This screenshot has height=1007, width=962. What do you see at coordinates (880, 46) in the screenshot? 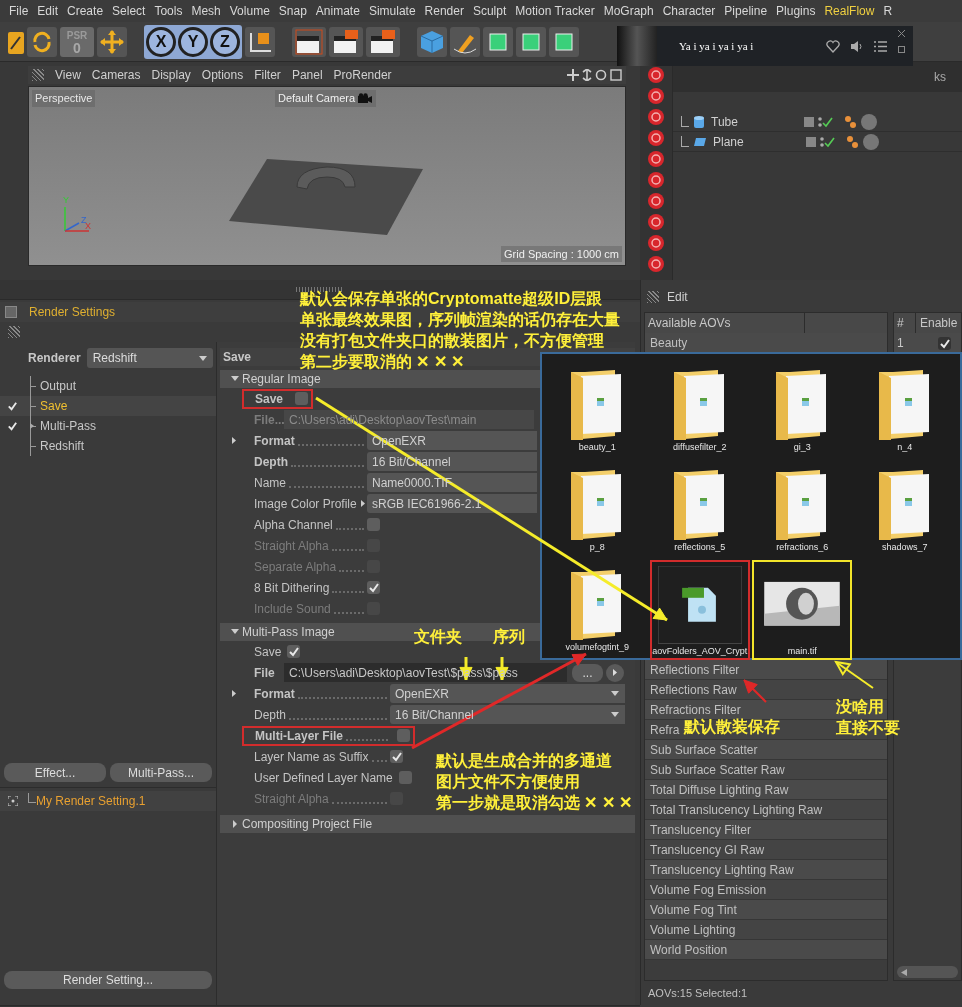
I see `list-icon` at bounding box center [880, 46].